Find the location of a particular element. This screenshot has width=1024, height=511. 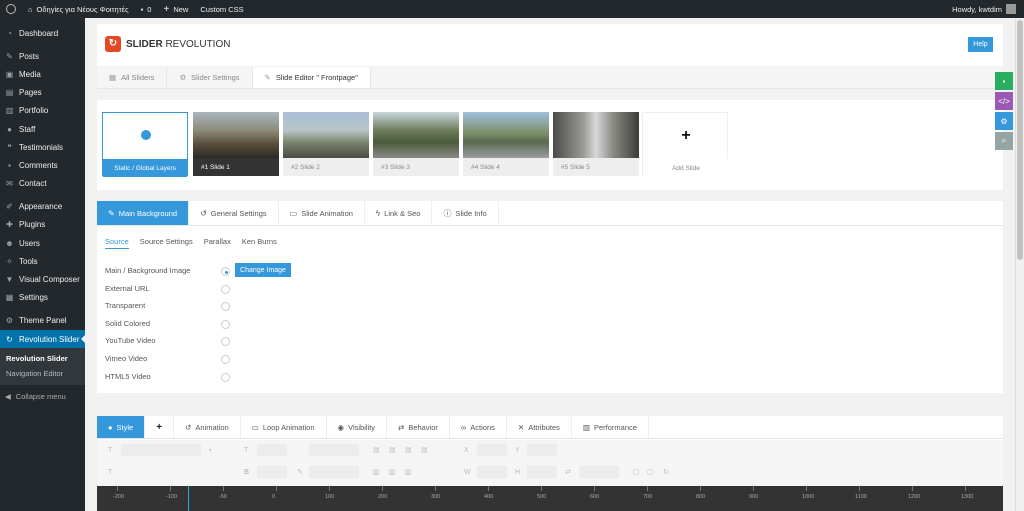

sidebar-item-users: ☻ Users is located at coordinates (42, 243).